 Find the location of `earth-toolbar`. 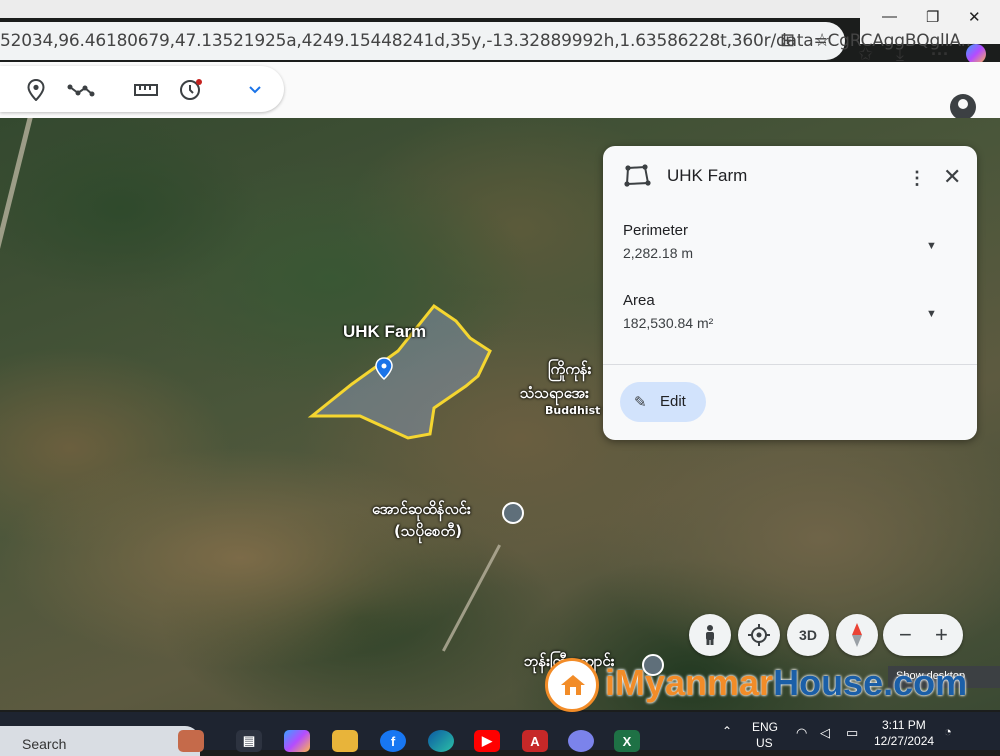

earth-toolbar is located at coordinates (500, 92).